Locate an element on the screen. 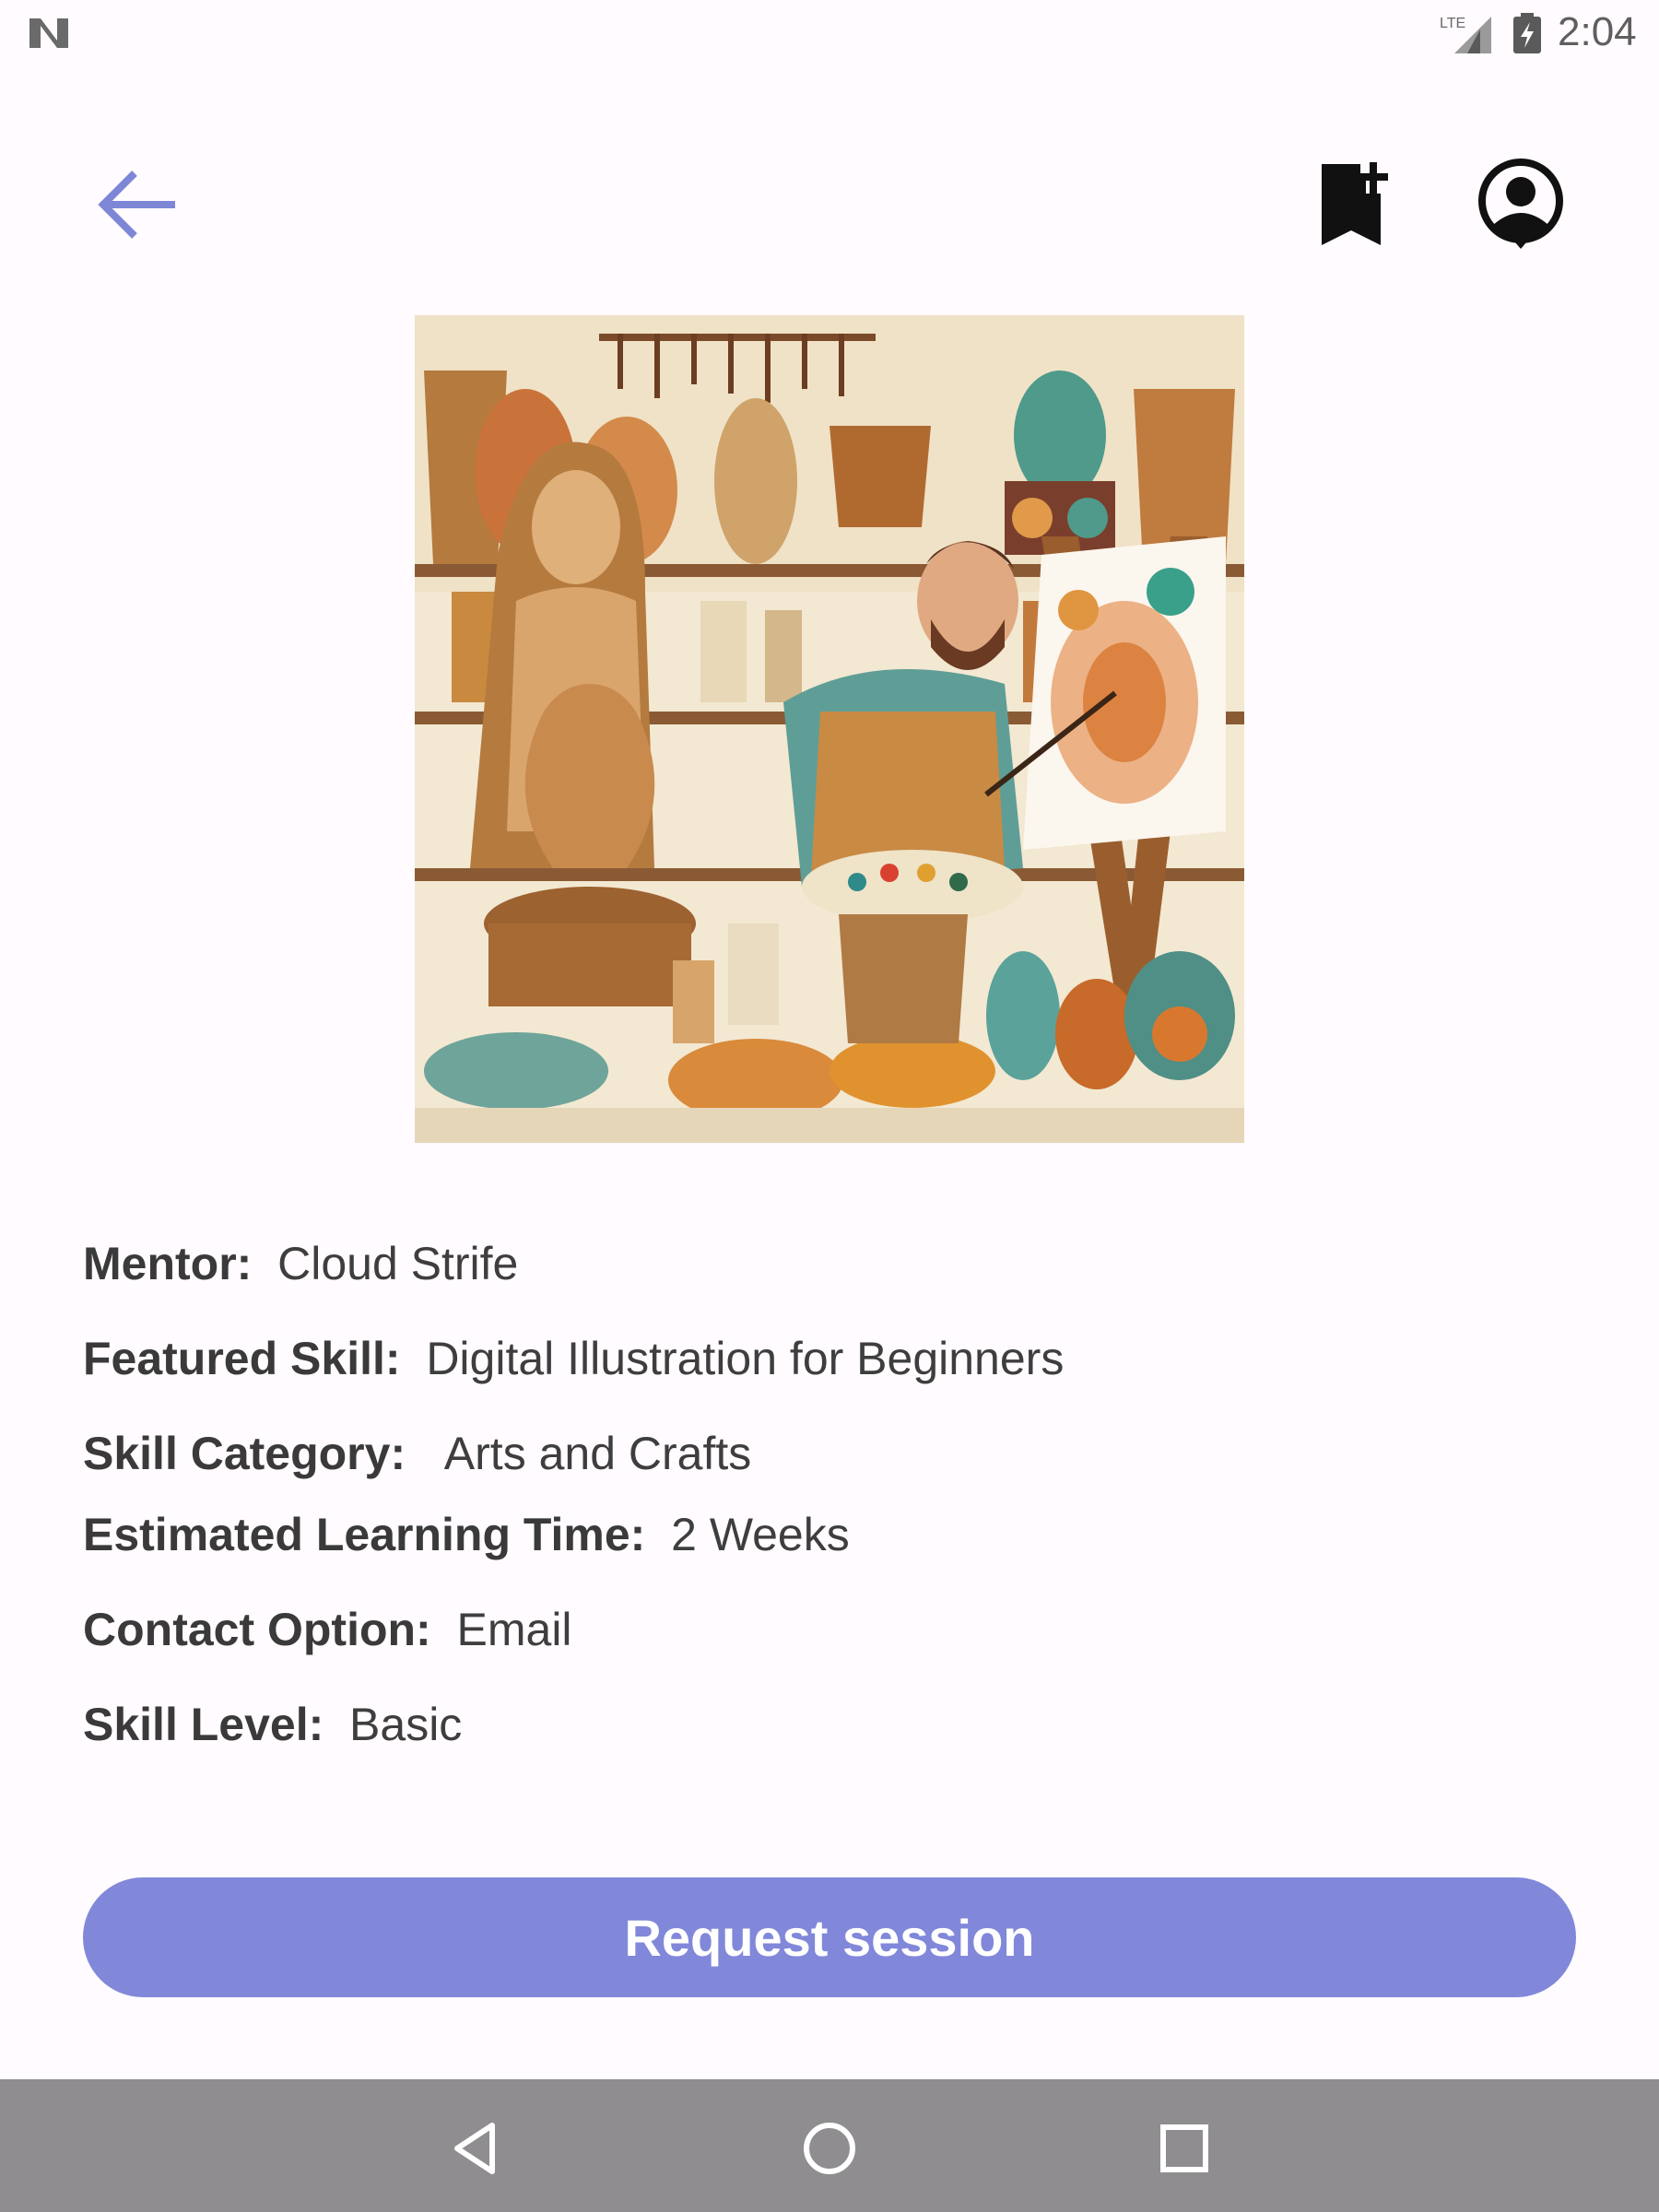 This screenshot has width=1659, height=2212. status-time: 2:04 is located at coordinates (1597, 31).